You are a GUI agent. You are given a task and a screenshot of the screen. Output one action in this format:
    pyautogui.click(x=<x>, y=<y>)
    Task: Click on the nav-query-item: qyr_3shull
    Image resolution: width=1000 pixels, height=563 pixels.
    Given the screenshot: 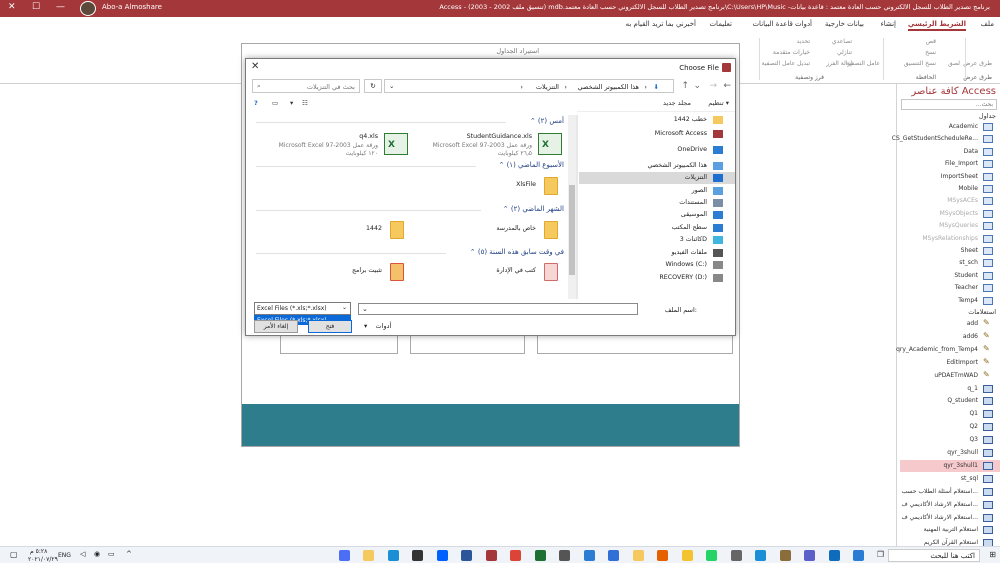 What is the action you would take?
    pyautogui.click(x=950, y=453)
    